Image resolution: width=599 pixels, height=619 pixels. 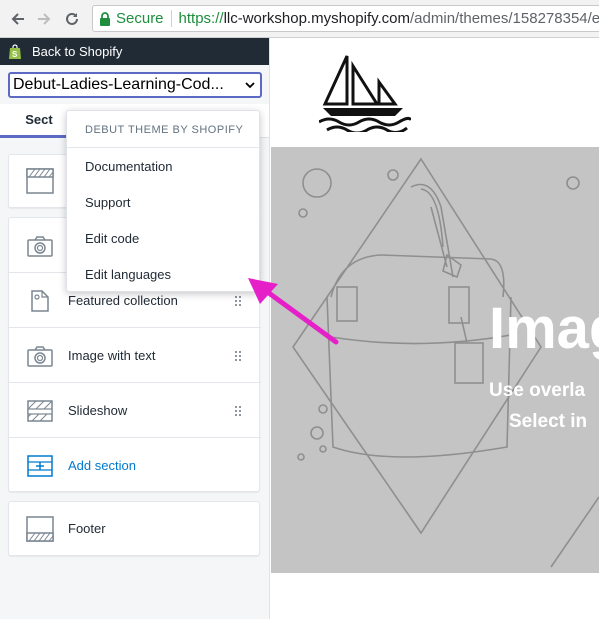 What do you see at coordinates (504, 18) in the screenshot?
I see `url-path: /admin/themes/158278354/e` at bounding box center [504, 18].